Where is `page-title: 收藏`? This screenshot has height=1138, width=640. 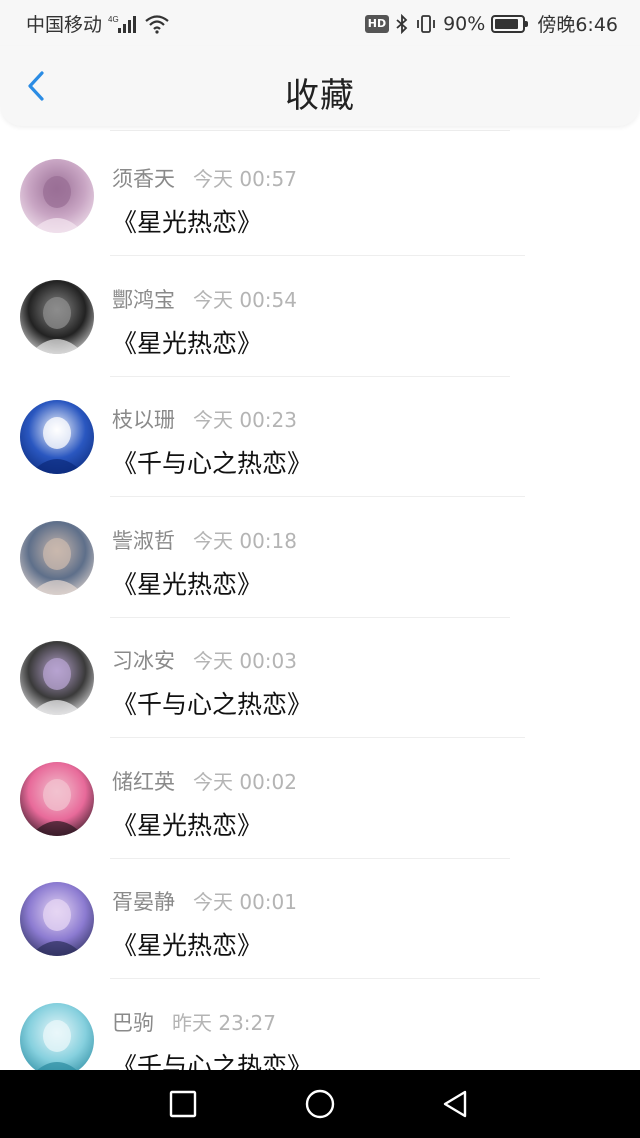 page-title: 收藏 is located at coordinates (320, 96).